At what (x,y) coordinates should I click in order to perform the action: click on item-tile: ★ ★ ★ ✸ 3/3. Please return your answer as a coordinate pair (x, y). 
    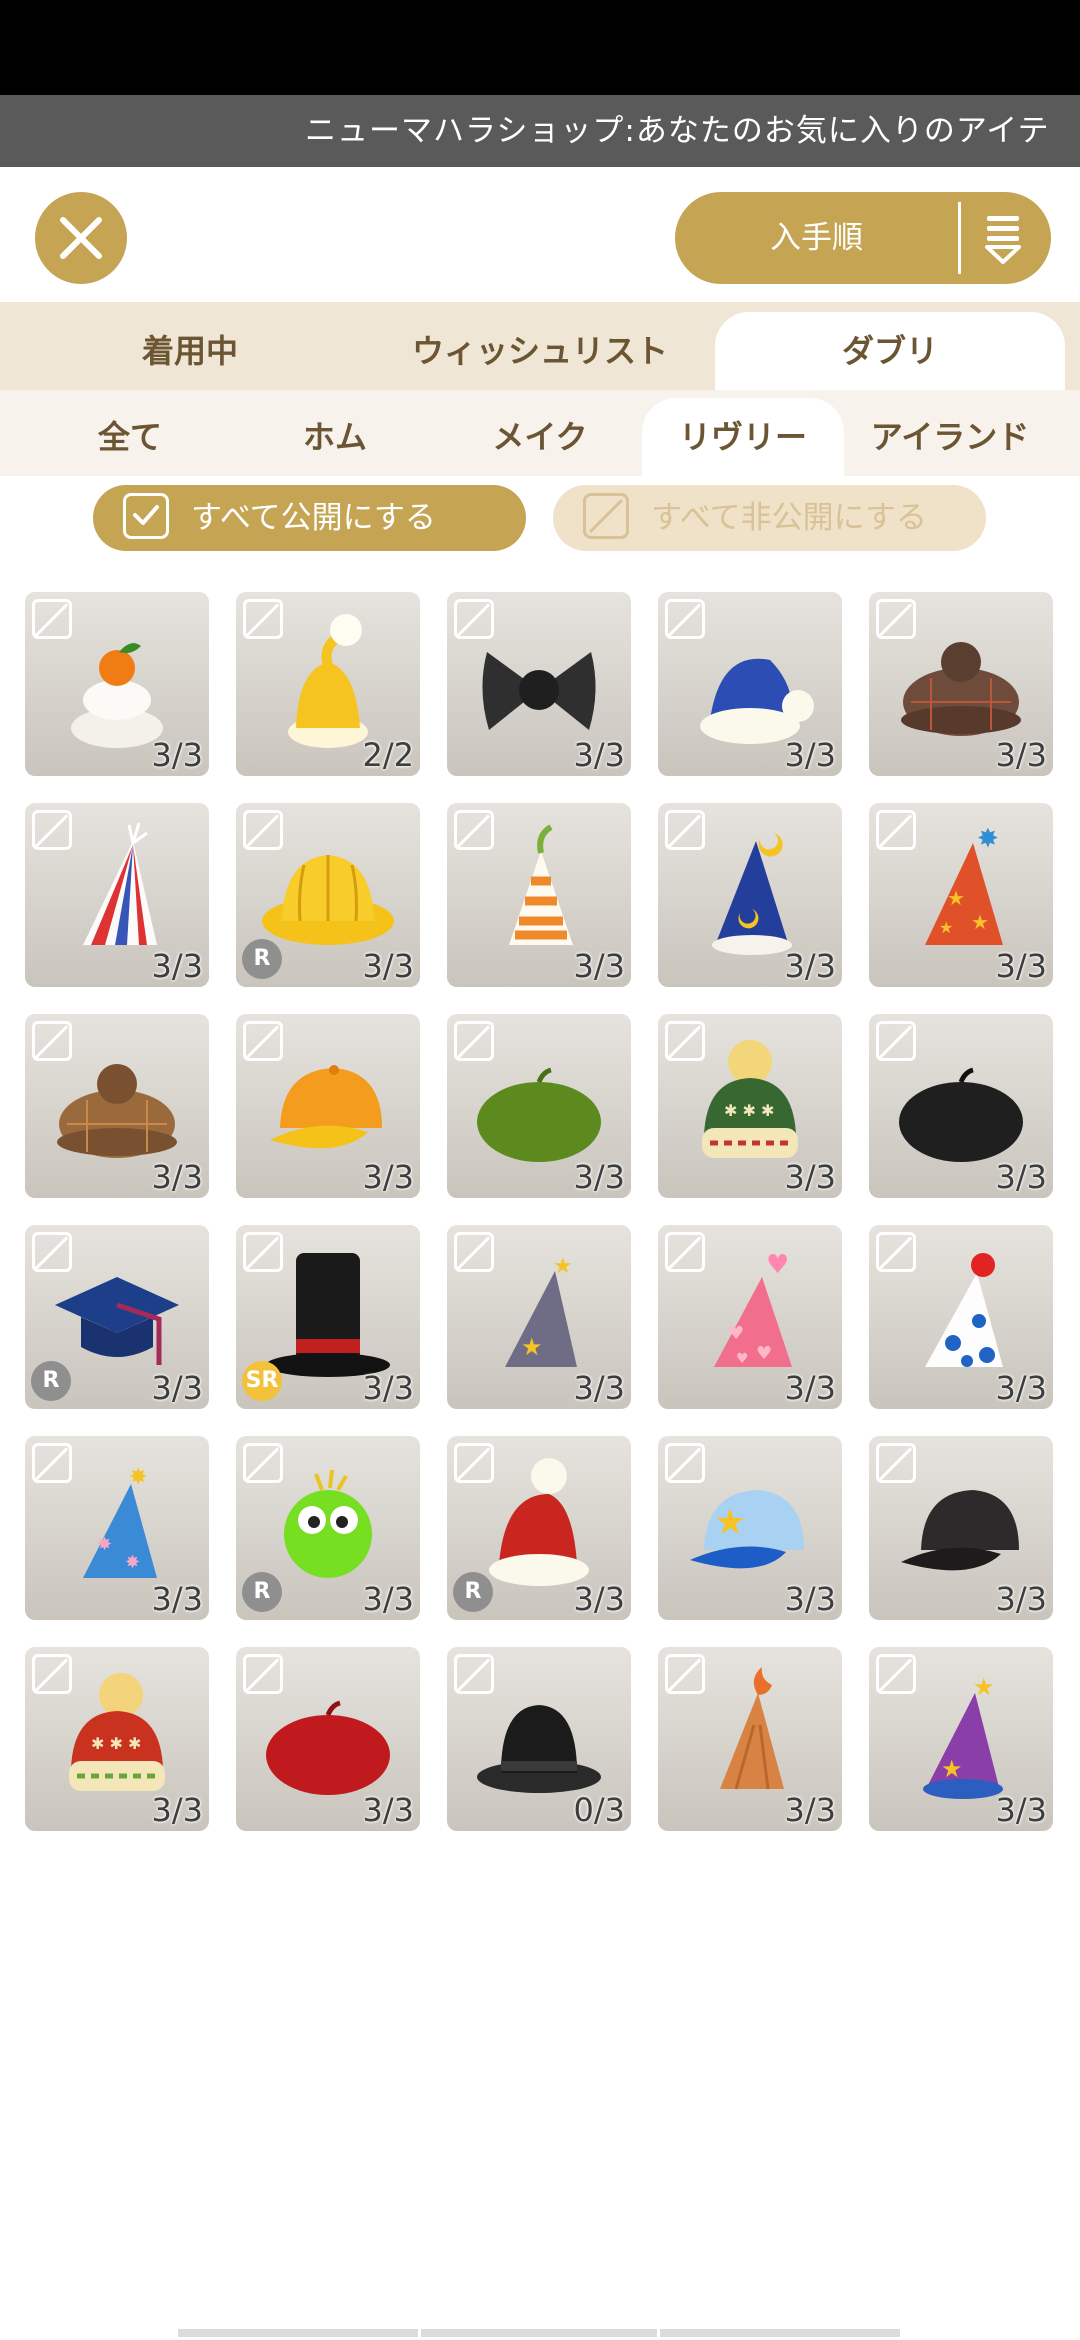
    Looking at the image, I should click on (961, 895).